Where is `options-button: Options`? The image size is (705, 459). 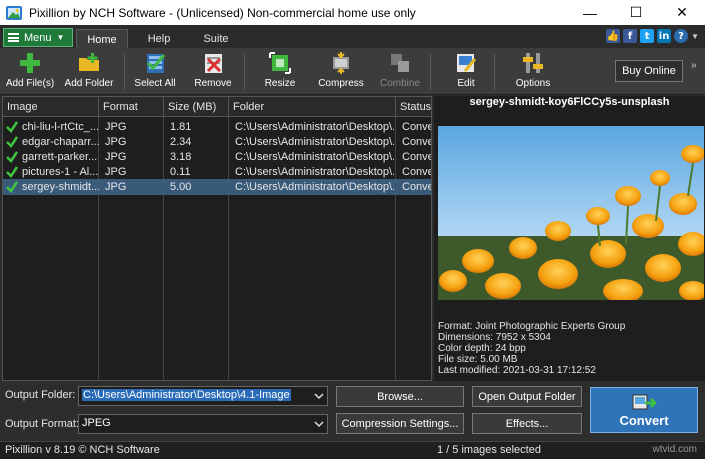
options-button: Options is located at coordinates (533, 72).